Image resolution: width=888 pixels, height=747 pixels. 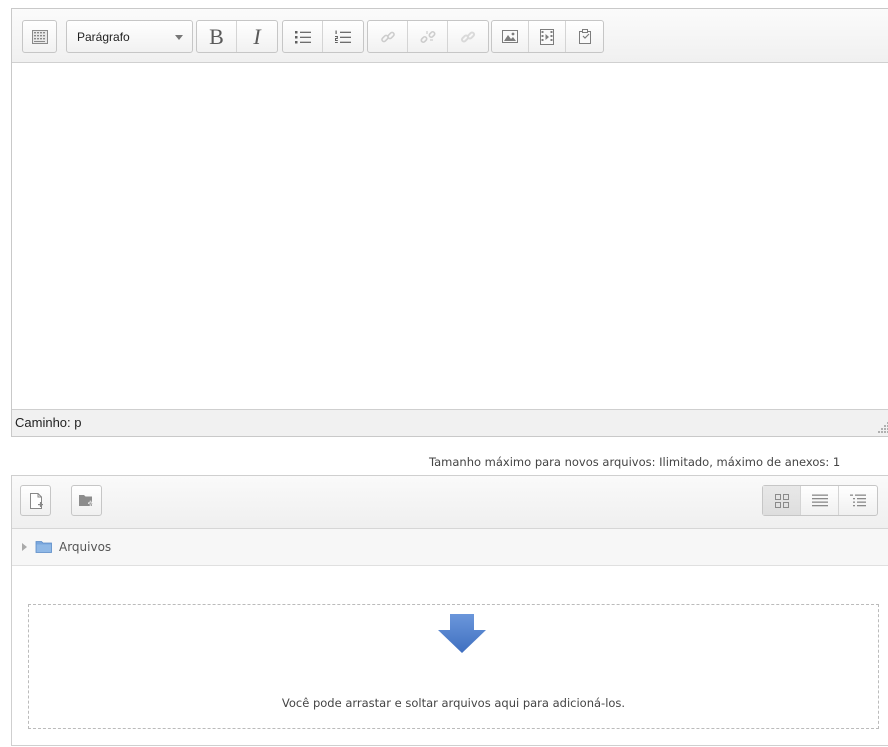 I want to click on image-button, so click(x=510, y=36).